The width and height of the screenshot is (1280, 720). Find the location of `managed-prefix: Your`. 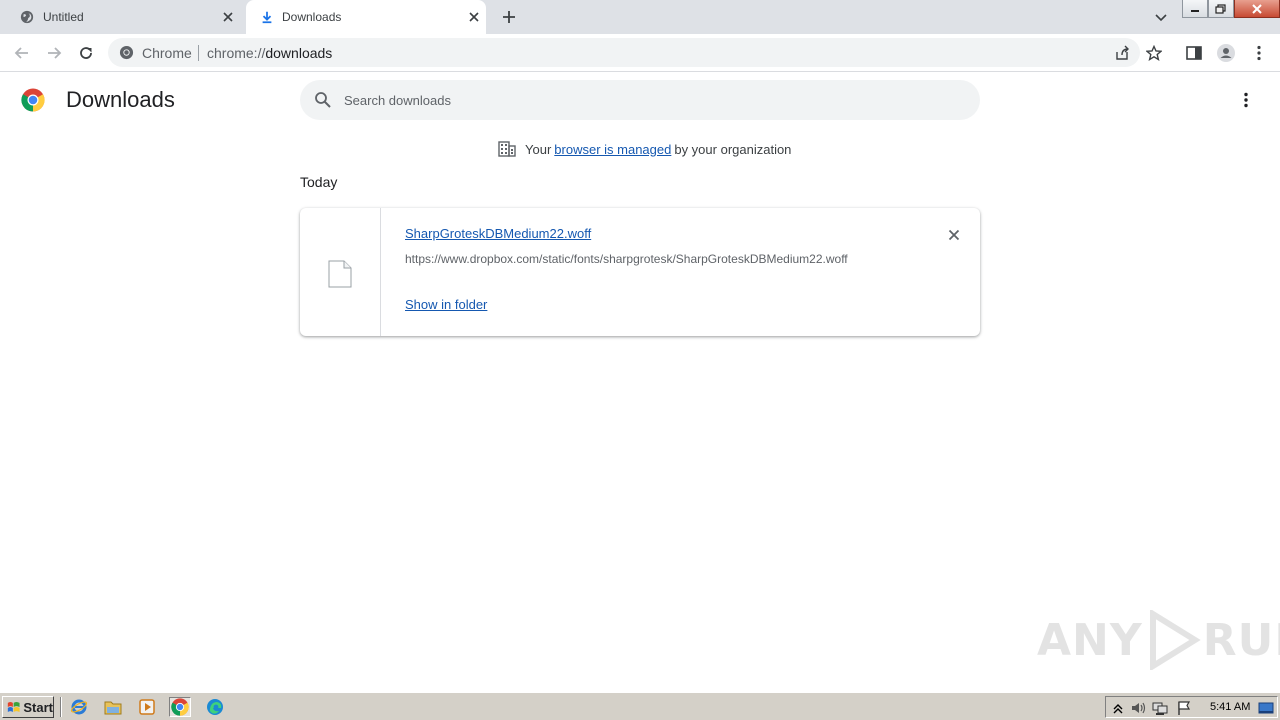

managed-prefix: Your is located at coordinates (538, 149).